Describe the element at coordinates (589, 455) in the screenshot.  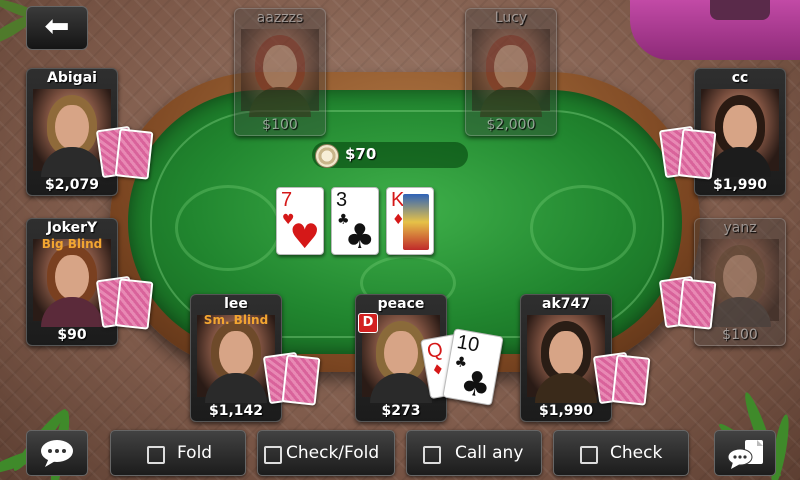
I see `check-checkbox` at that location.